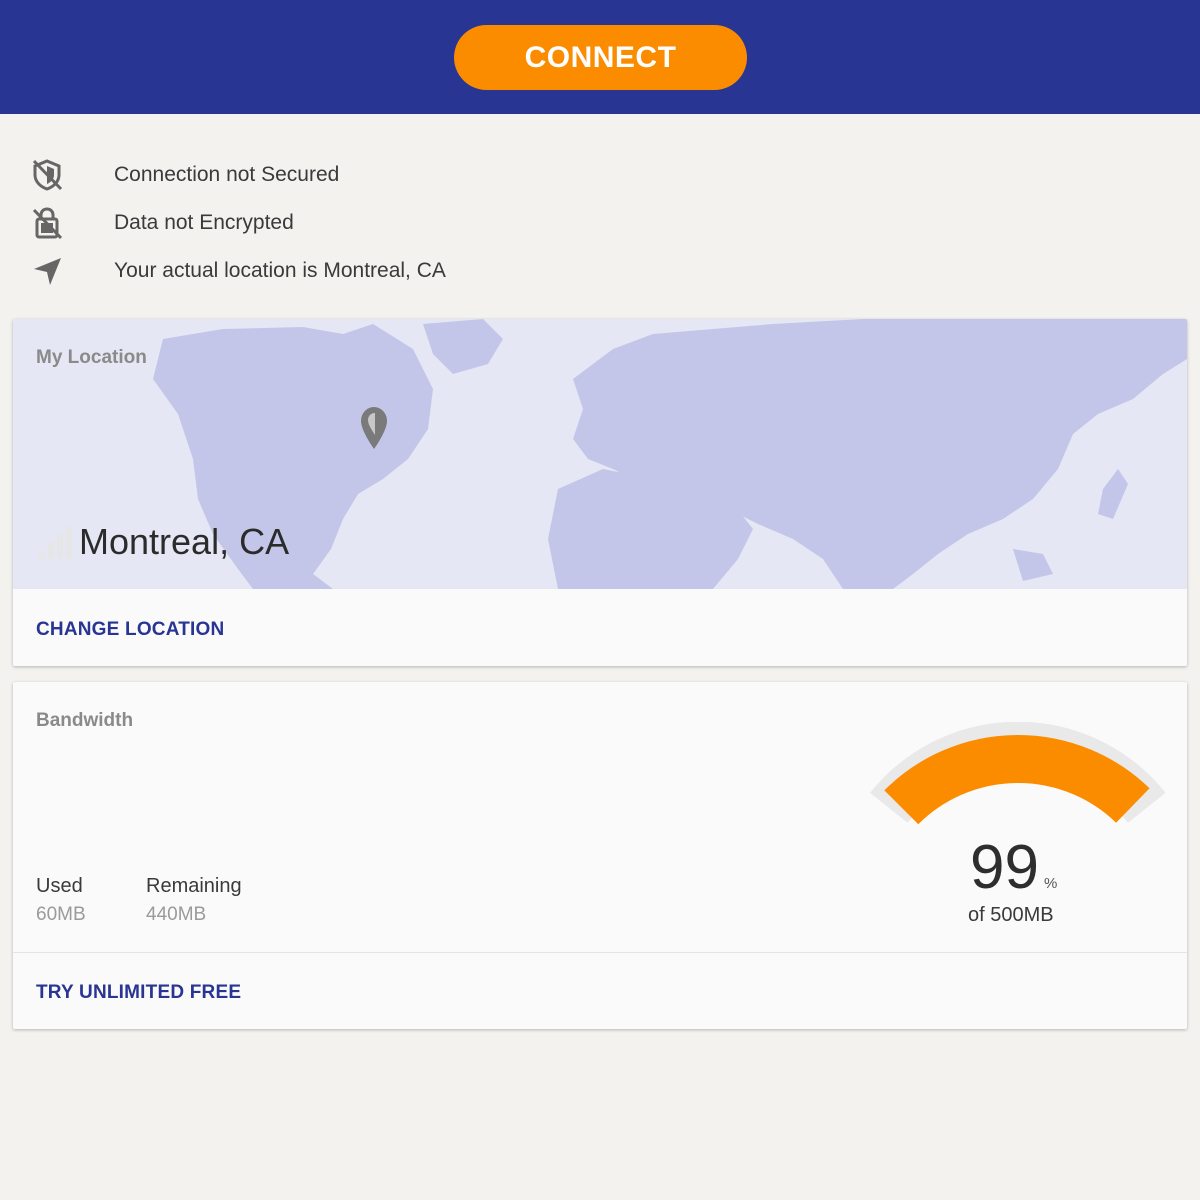 This screenshot has height=1200, width=1200. I want to click on bandwidth-gauge-fill, so click(1017, 779).